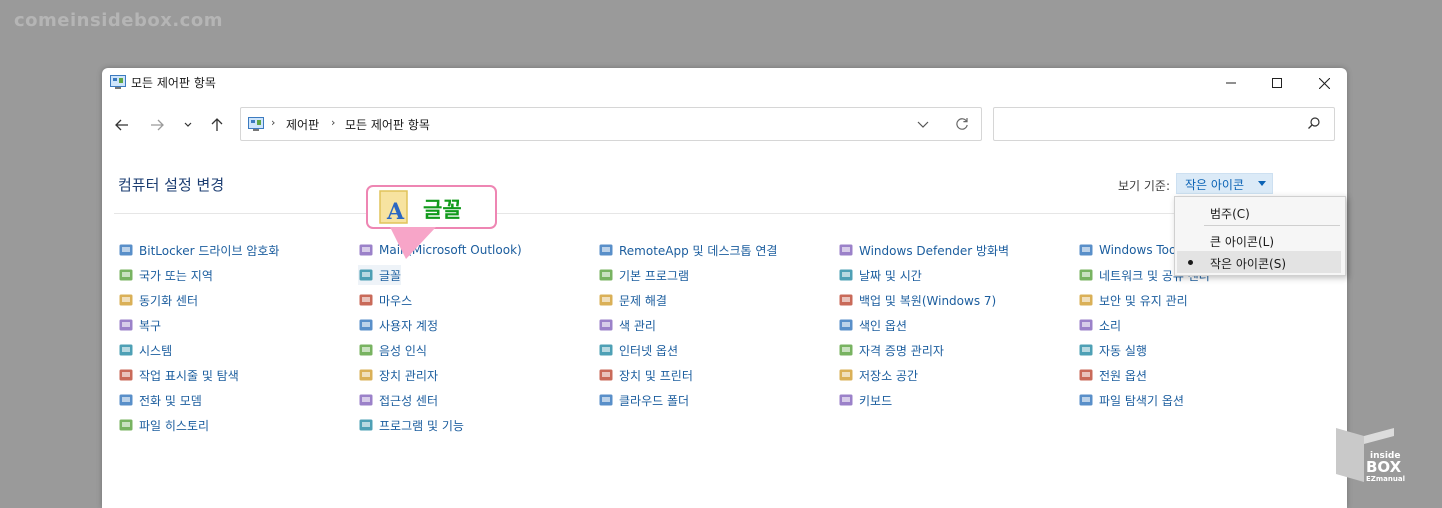 Image resolution: width=1442 pixels, height=508 pixels. I want to click on control-panel-item: 작업 표시줄 및 탐색, so click(178, 375).